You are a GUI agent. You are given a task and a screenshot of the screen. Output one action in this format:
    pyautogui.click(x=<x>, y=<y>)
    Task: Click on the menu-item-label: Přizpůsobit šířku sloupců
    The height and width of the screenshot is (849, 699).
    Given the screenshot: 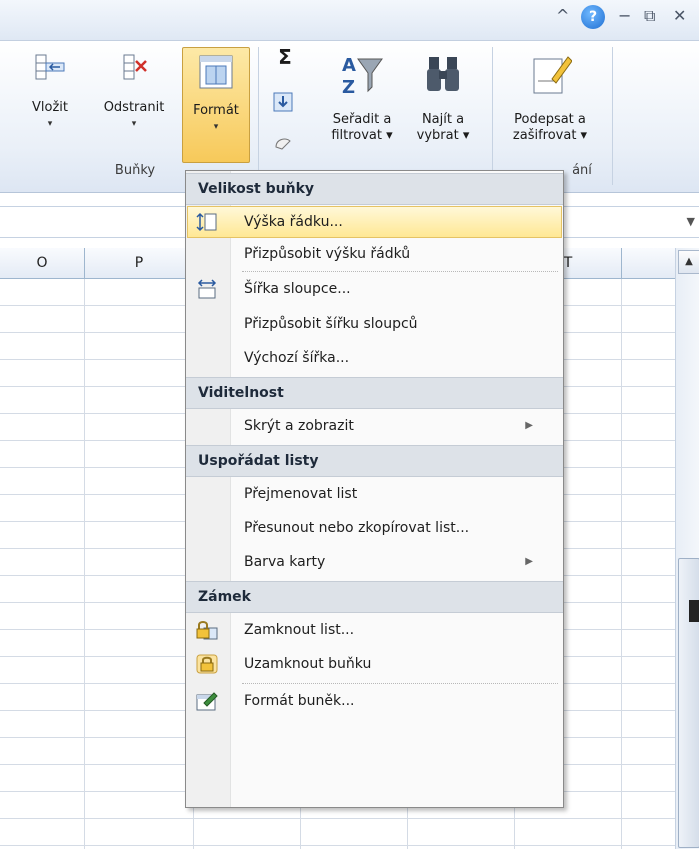 What is the action you would take?
    pyautogui.click(x=331, y=324)
    